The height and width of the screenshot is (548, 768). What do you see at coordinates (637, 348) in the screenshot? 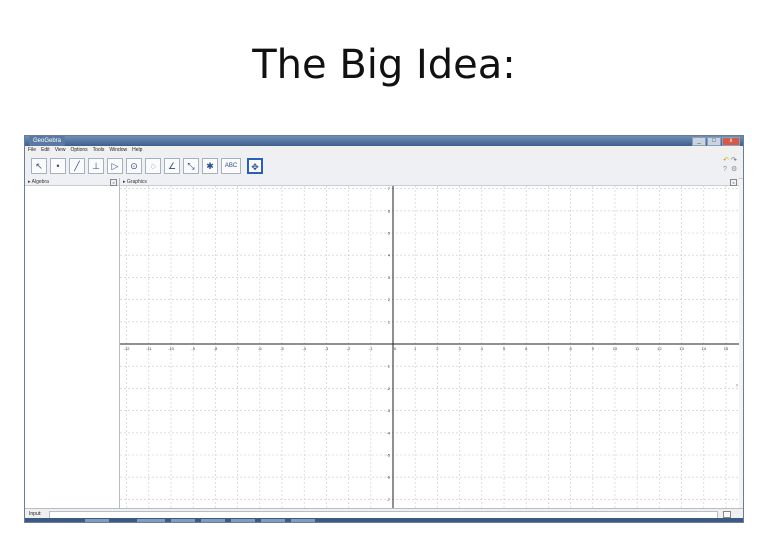
I see `x-tick-label: 11` at bounding box center [637, 348].